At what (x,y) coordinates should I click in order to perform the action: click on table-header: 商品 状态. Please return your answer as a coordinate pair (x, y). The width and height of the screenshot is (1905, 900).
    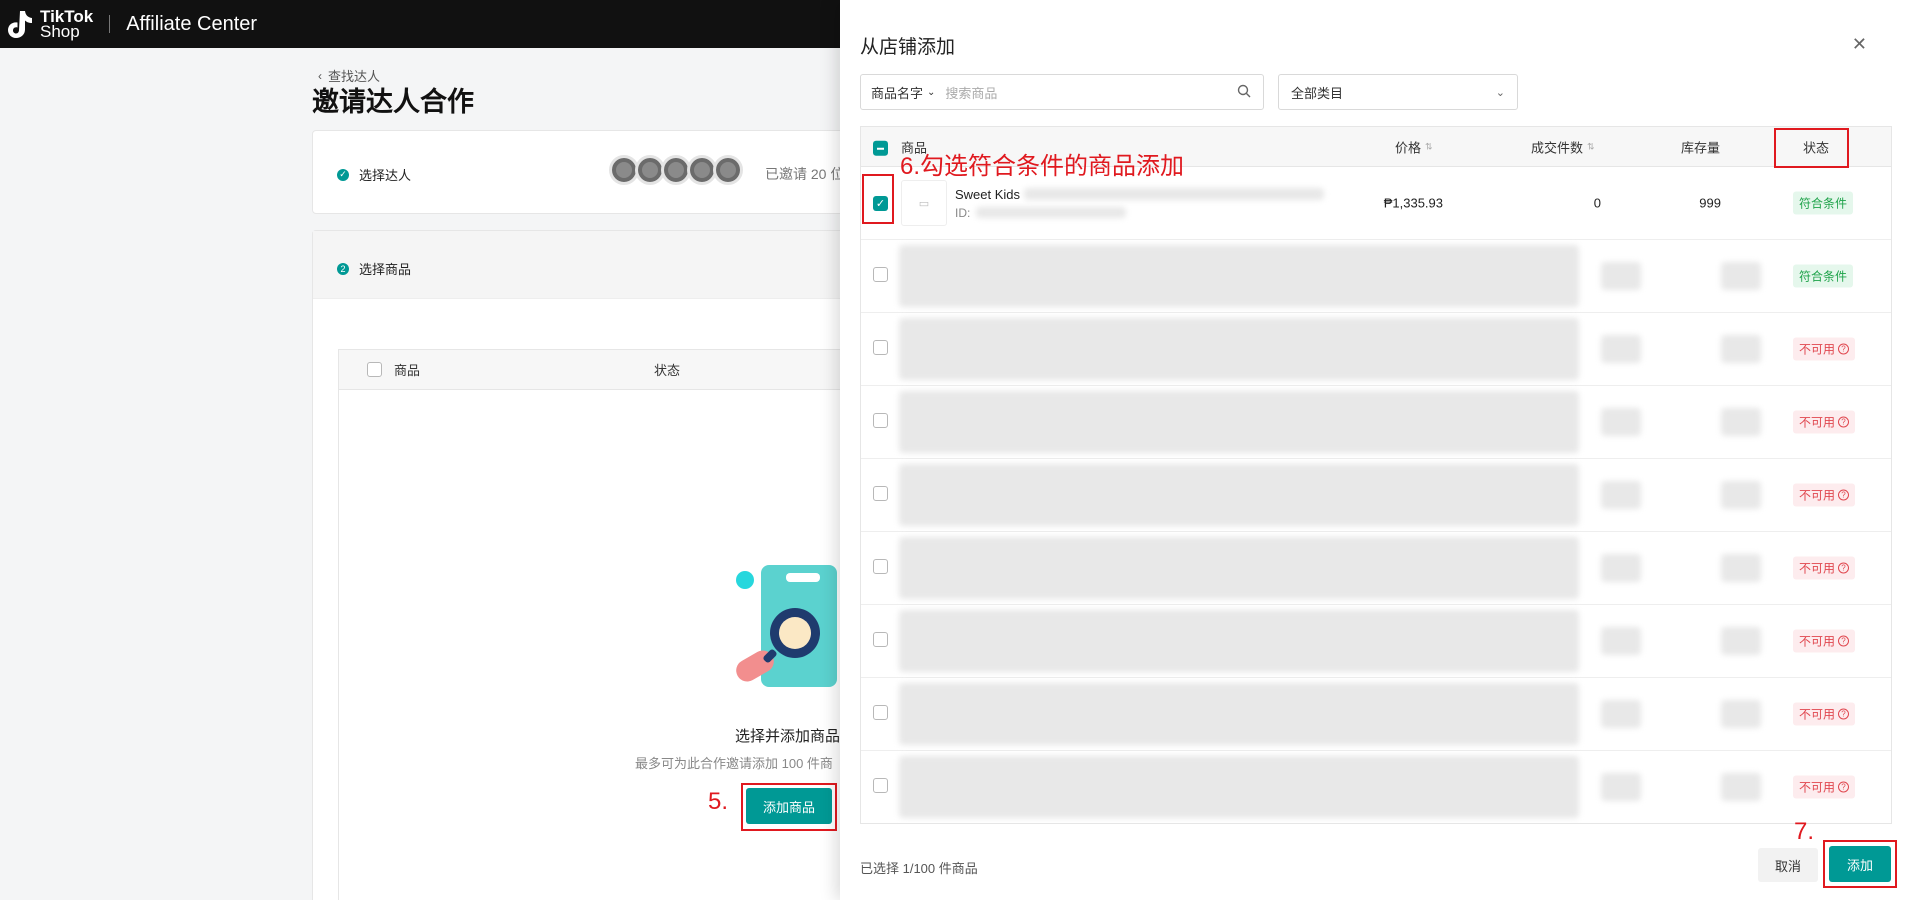
    Looking at the image, I should click on (598, 370).